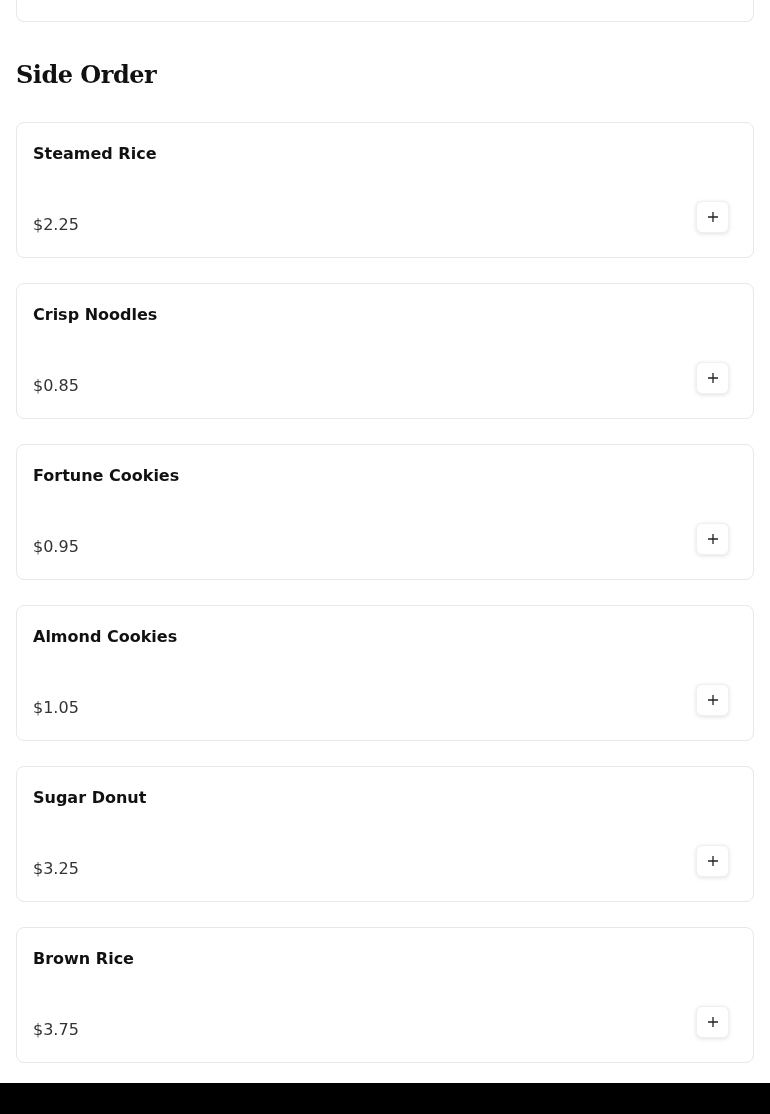 The width and height of the screenshot is (770, 1114). I want to click on menu-item-card: Almond Cookies $1.05, so click(385, 673).